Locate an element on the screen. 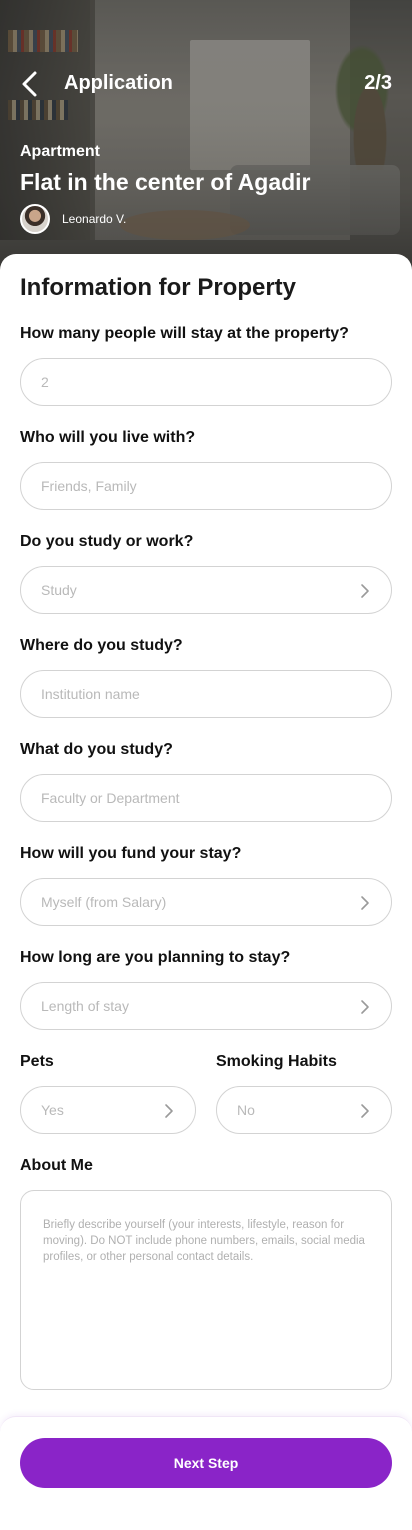 Image resolution: width=412 pixels, height=1530 pixels. pets-value: Yes is located at coordinates (52, 1110).